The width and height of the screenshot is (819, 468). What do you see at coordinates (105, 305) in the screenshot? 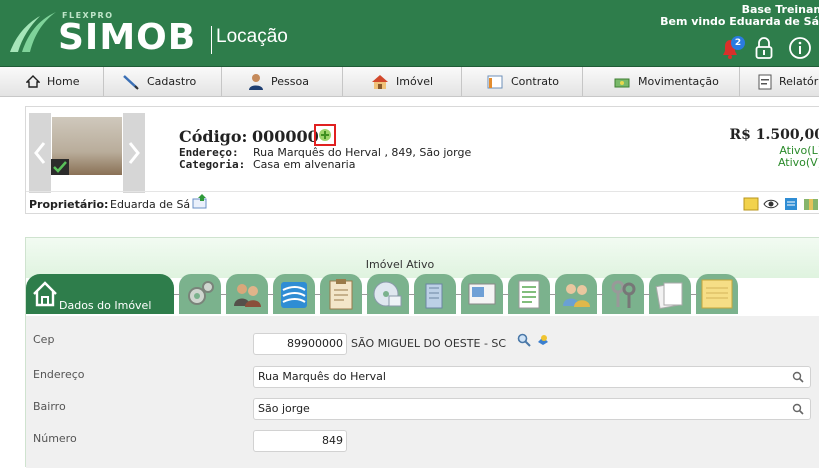
I see `tab-dados-do-imovel-label: Dados do Imóvel` at bounding box center [105, 305].